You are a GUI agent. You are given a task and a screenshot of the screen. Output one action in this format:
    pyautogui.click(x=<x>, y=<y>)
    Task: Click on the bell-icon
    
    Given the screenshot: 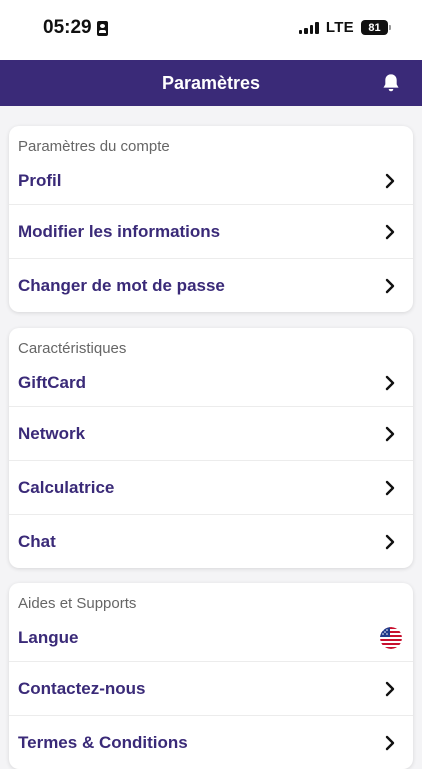 What is the action you would take?
    pyautogui.click(x=391, y=83)
    